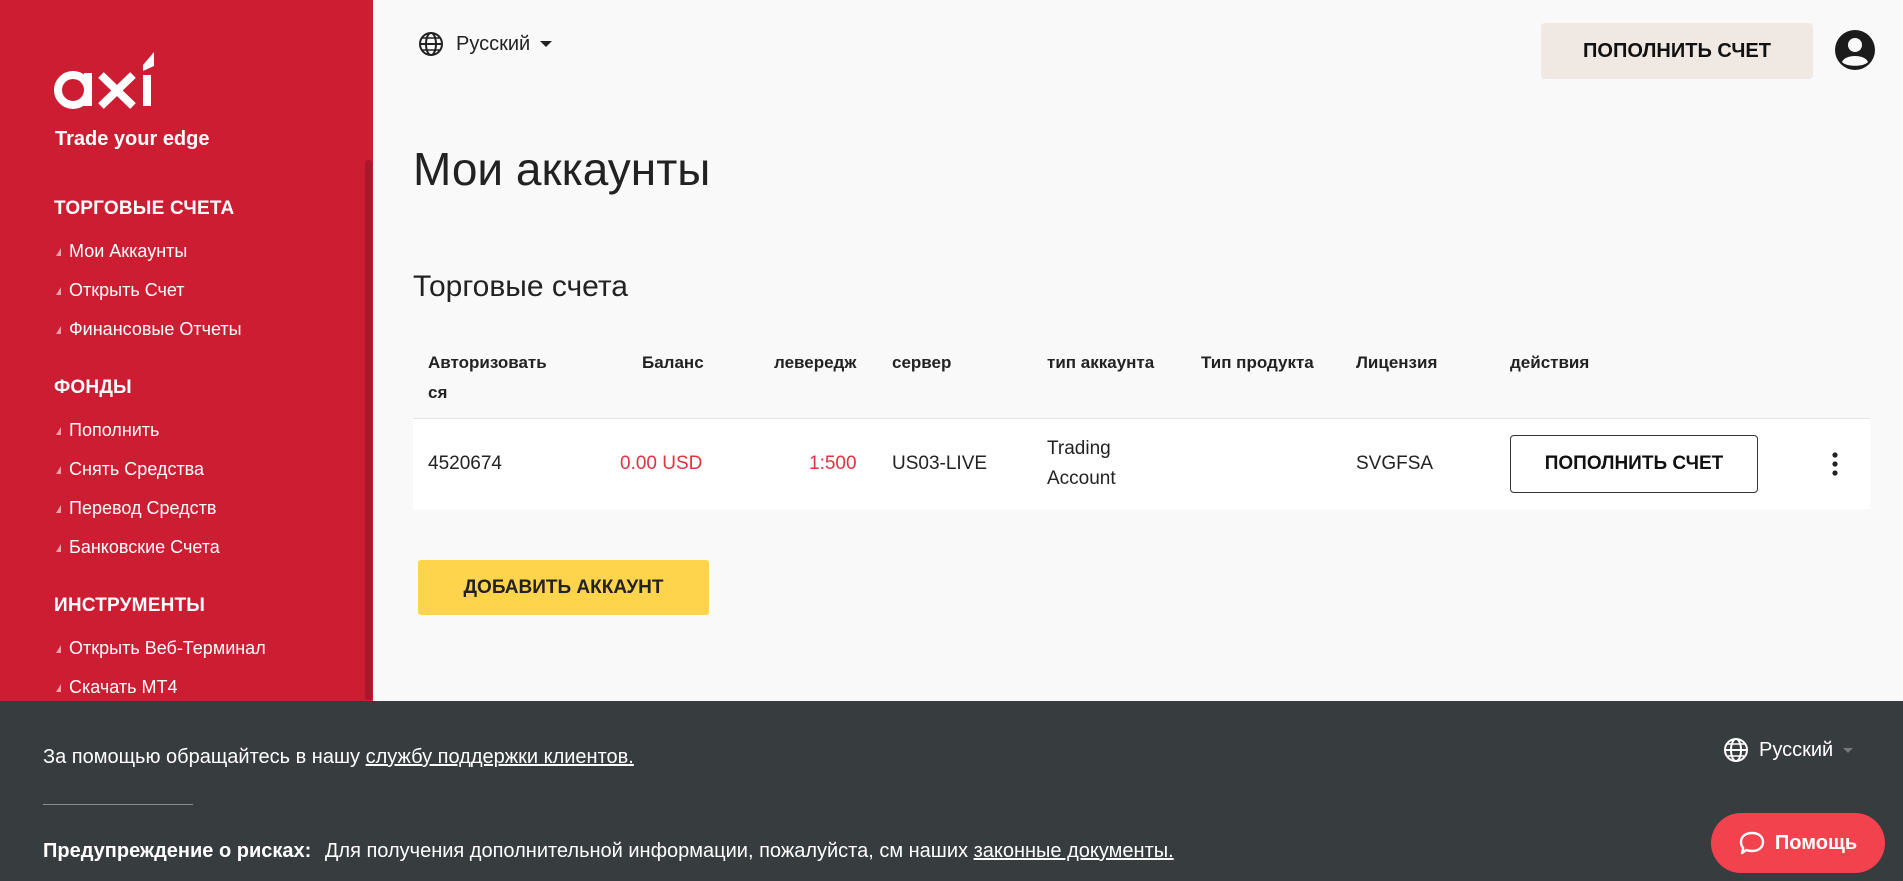 This screenshot has width=1903, height=881. Describe the element at coordinates (1079, 448) in the screenshot. I see `account-type-line: Trading` at that location.